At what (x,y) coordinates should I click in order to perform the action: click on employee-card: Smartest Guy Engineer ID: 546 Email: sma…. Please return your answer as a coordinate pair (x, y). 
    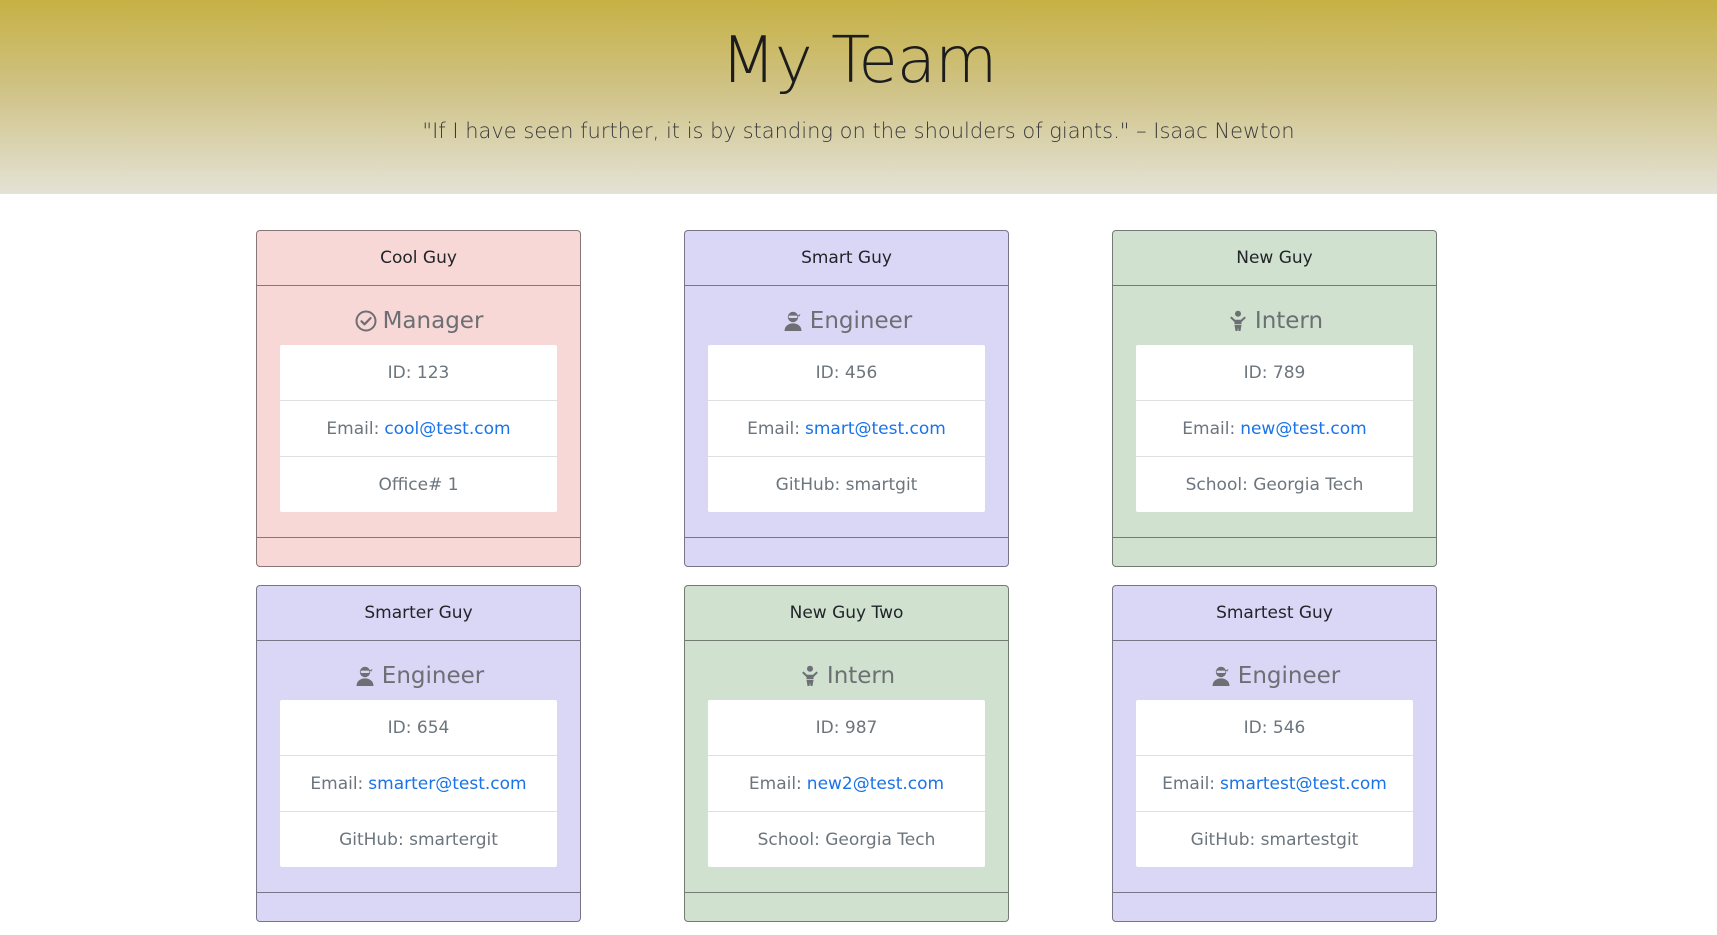
    Looking at the image, I should click on (1274, 753).